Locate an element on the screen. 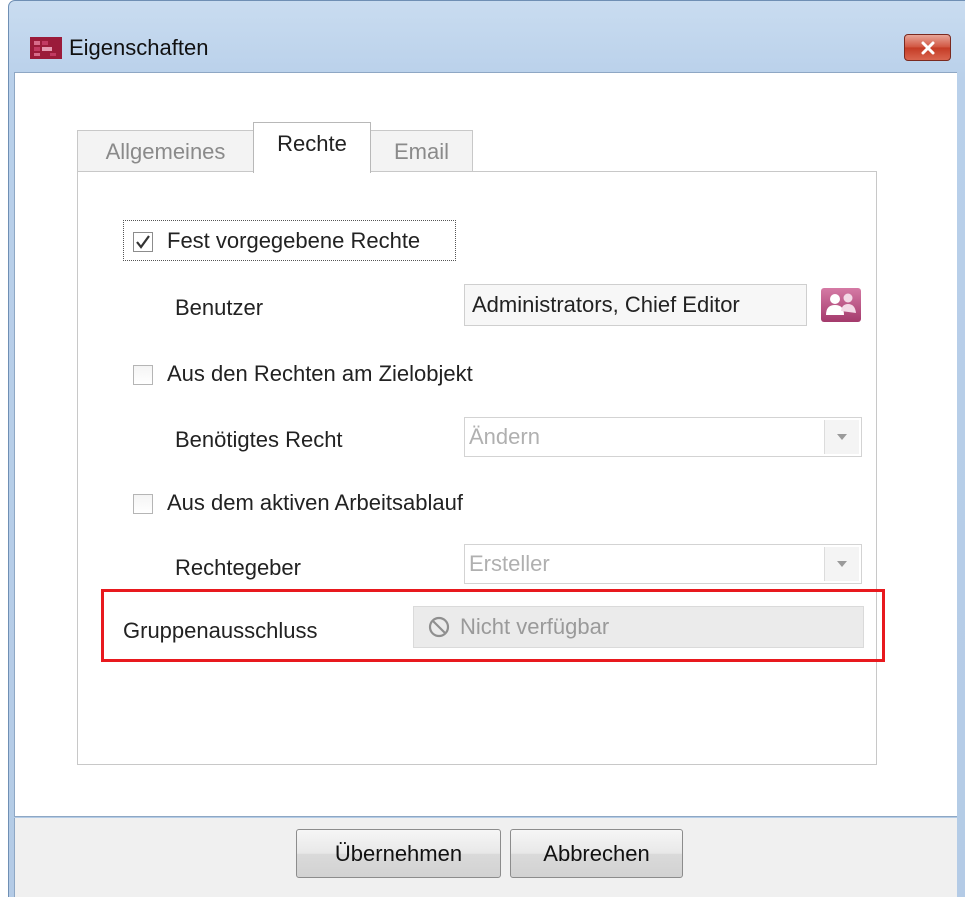 The height and width of the screenshot is (897, 965). rights-giver-label: Rechtegeber is located at coordinates (238, 567).